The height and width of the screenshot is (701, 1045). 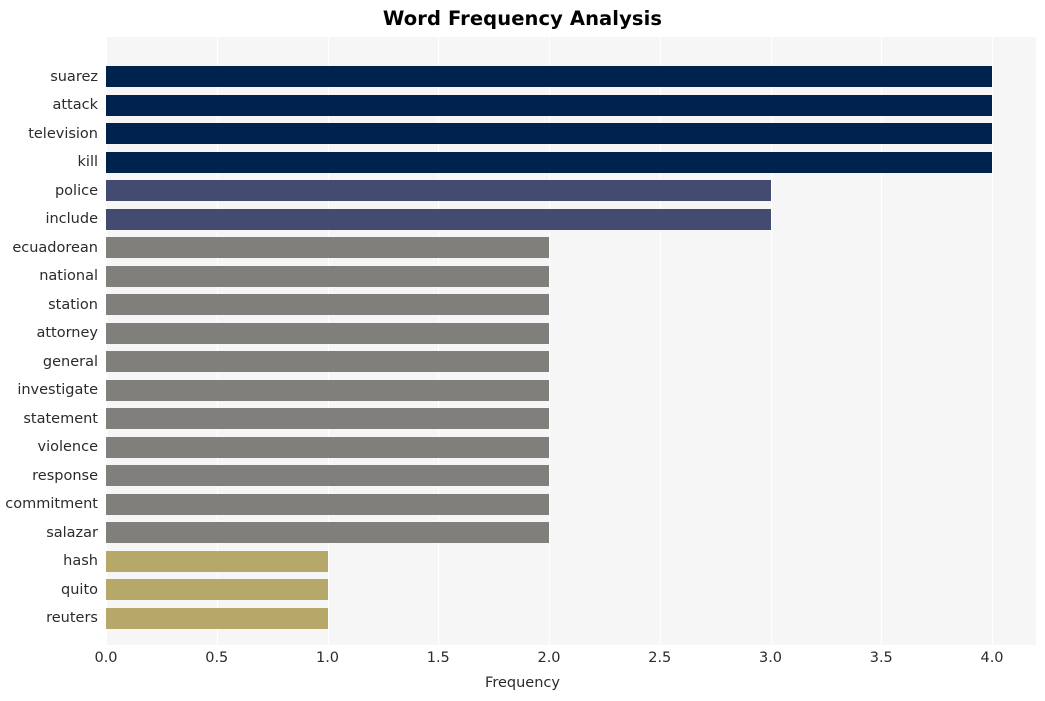 I want to click on y-axis-tick-label: violence, so click(x=67, y=447).